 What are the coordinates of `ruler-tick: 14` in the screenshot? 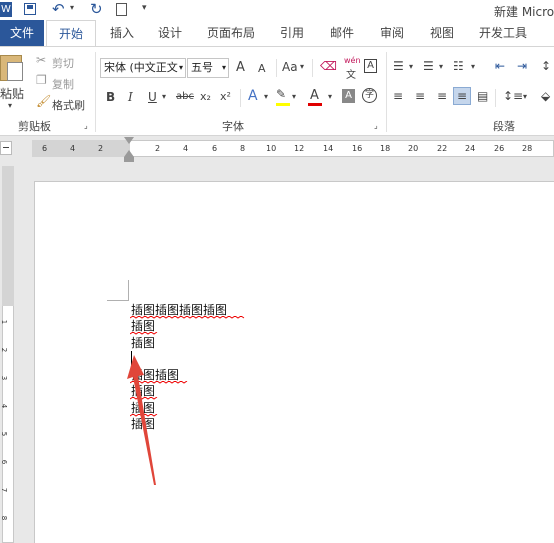 It's located at (328, 148).